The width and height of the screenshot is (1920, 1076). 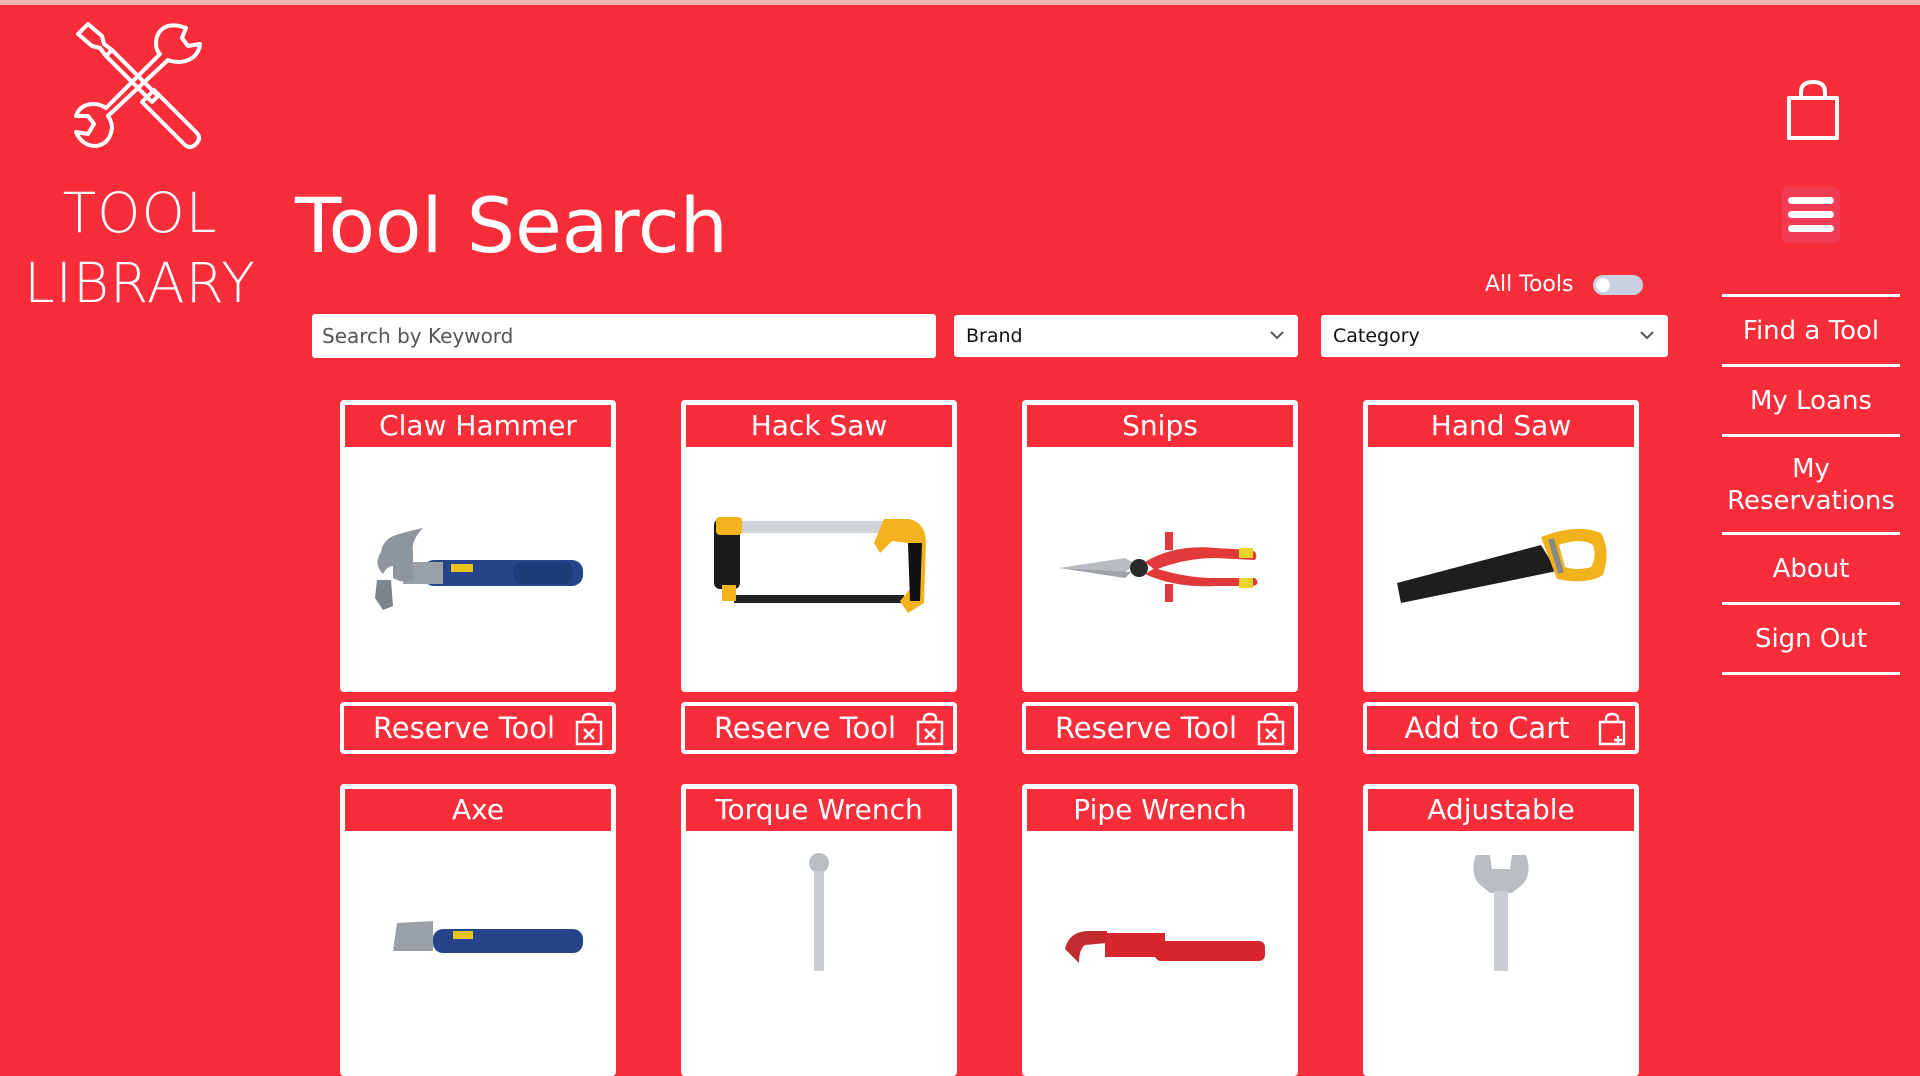 I want to click on page-title: Tool Search, so click(x=511, y=225).